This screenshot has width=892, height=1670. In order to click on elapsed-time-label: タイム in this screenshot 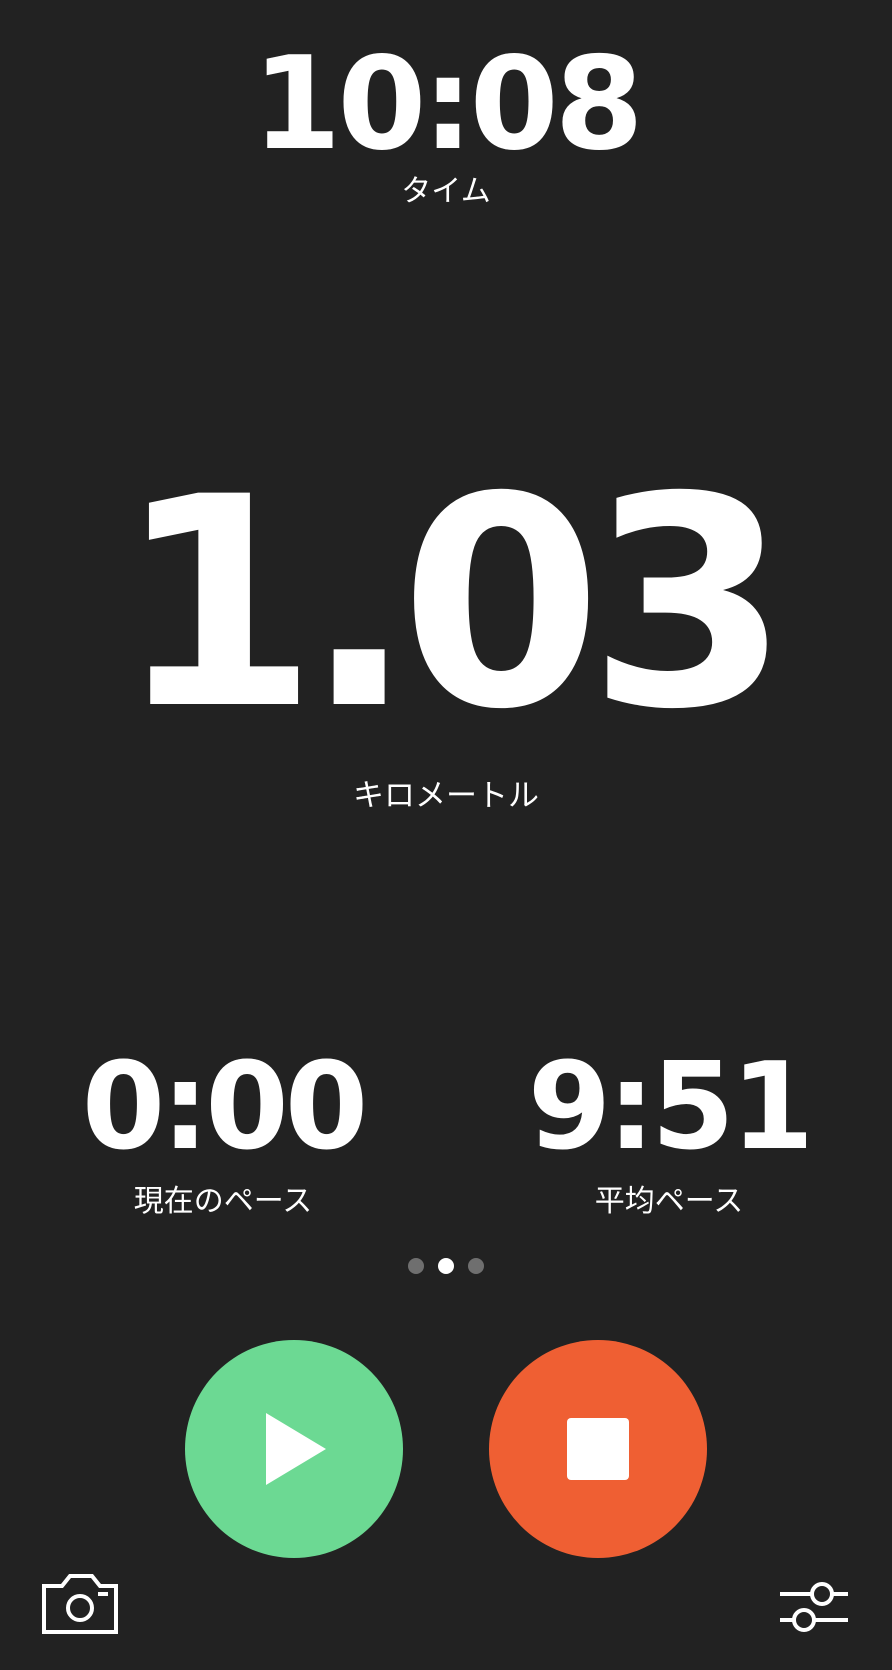, I will do `click(446, 191)`.